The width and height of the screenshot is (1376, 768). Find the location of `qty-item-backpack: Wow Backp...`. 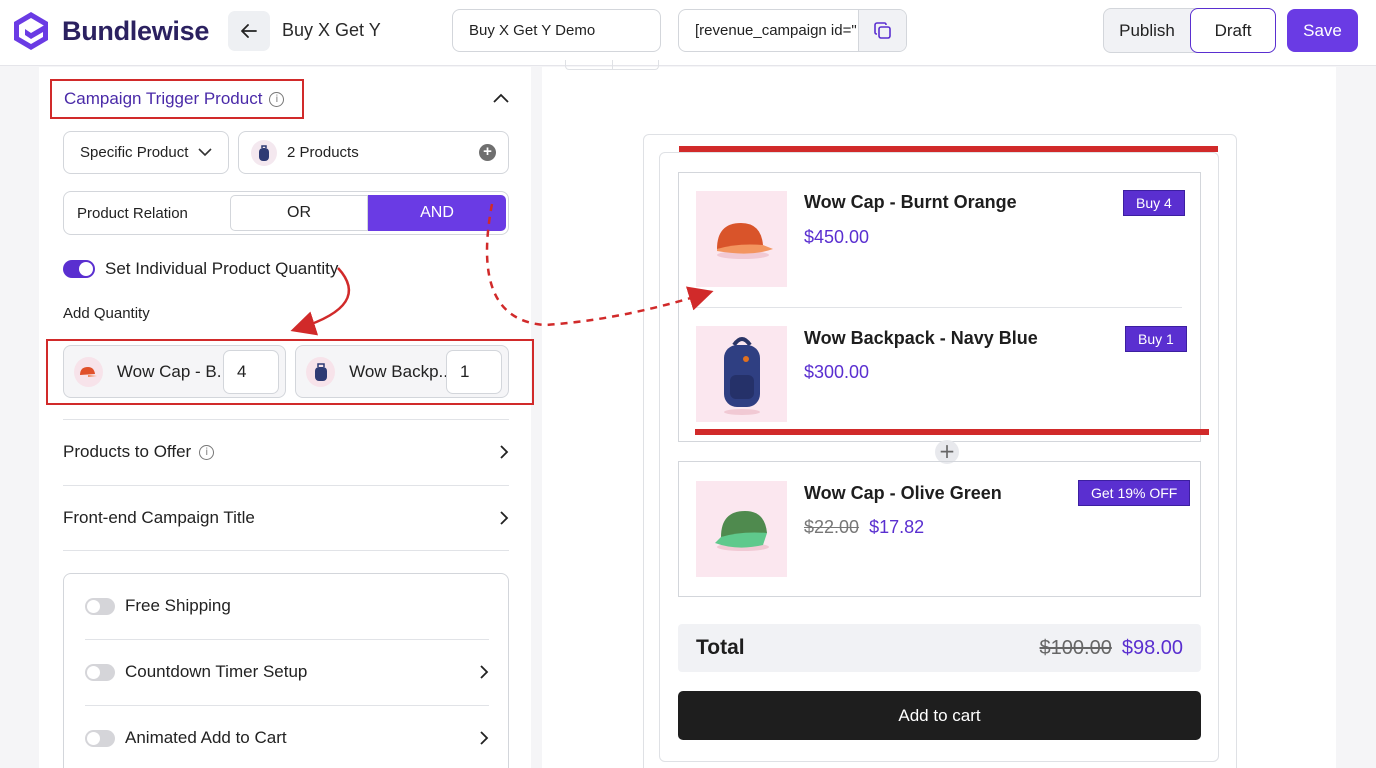

qty-item-backpack: Wow Backp... is located at coordinates (402, 371).